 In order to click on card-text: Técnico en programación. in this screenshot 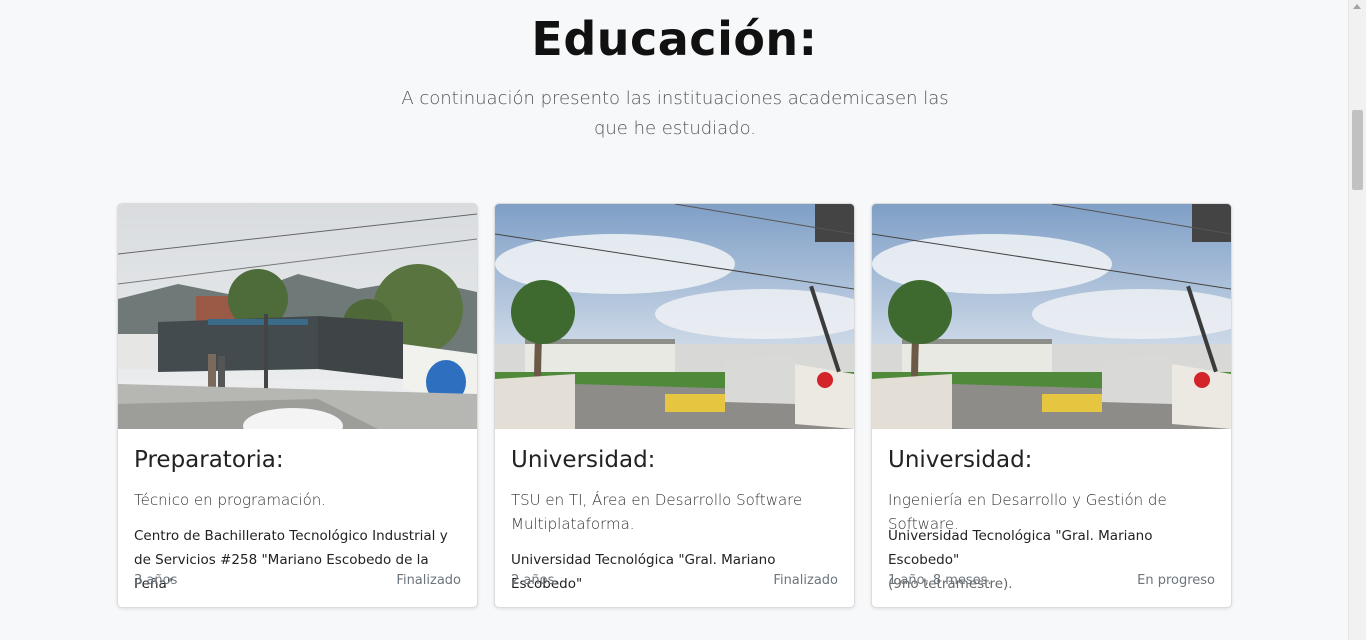, I will do `click(230, 500)`.